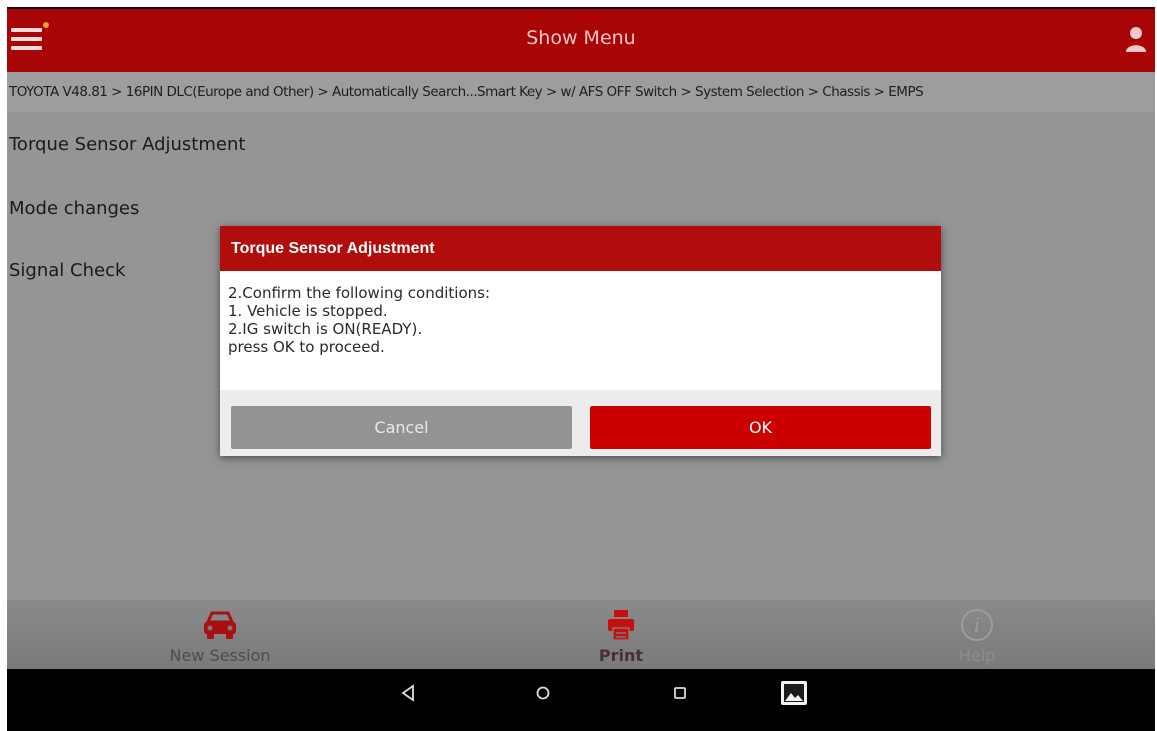 The width and height of the screenshot is (1157, 731). What do you see at coordinates (67, 270) in the screenshot?
I see `menu-item-label: Signal Check` at bounding box center [67, 270].